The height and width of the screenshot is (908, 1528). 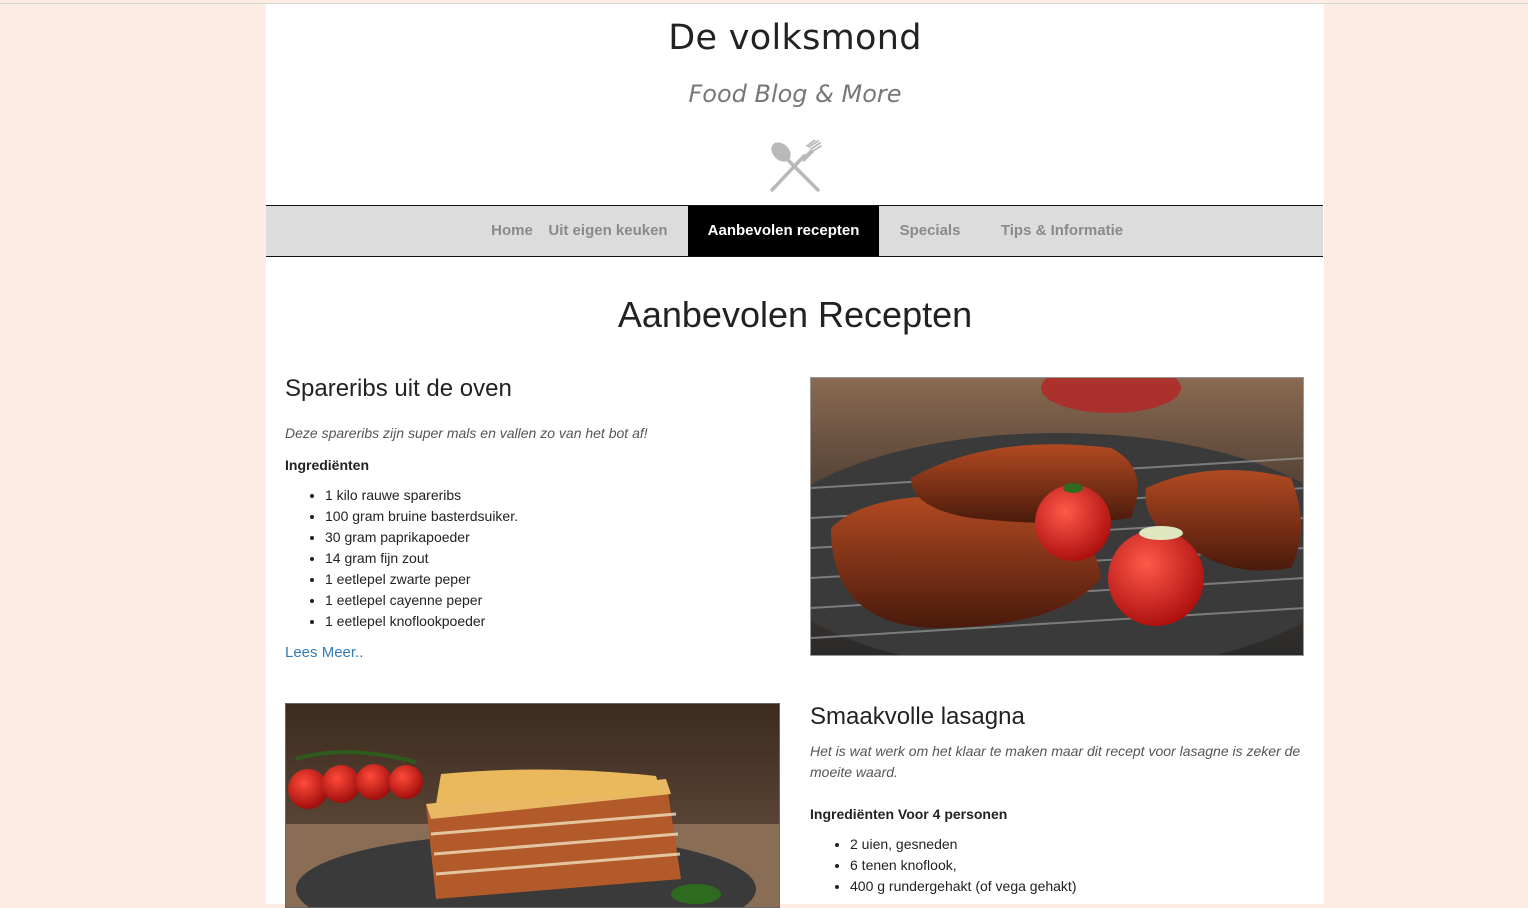 I want to click on nav-item-tips-informatie: Tips & Informatie, so click(x=1062, y=231).